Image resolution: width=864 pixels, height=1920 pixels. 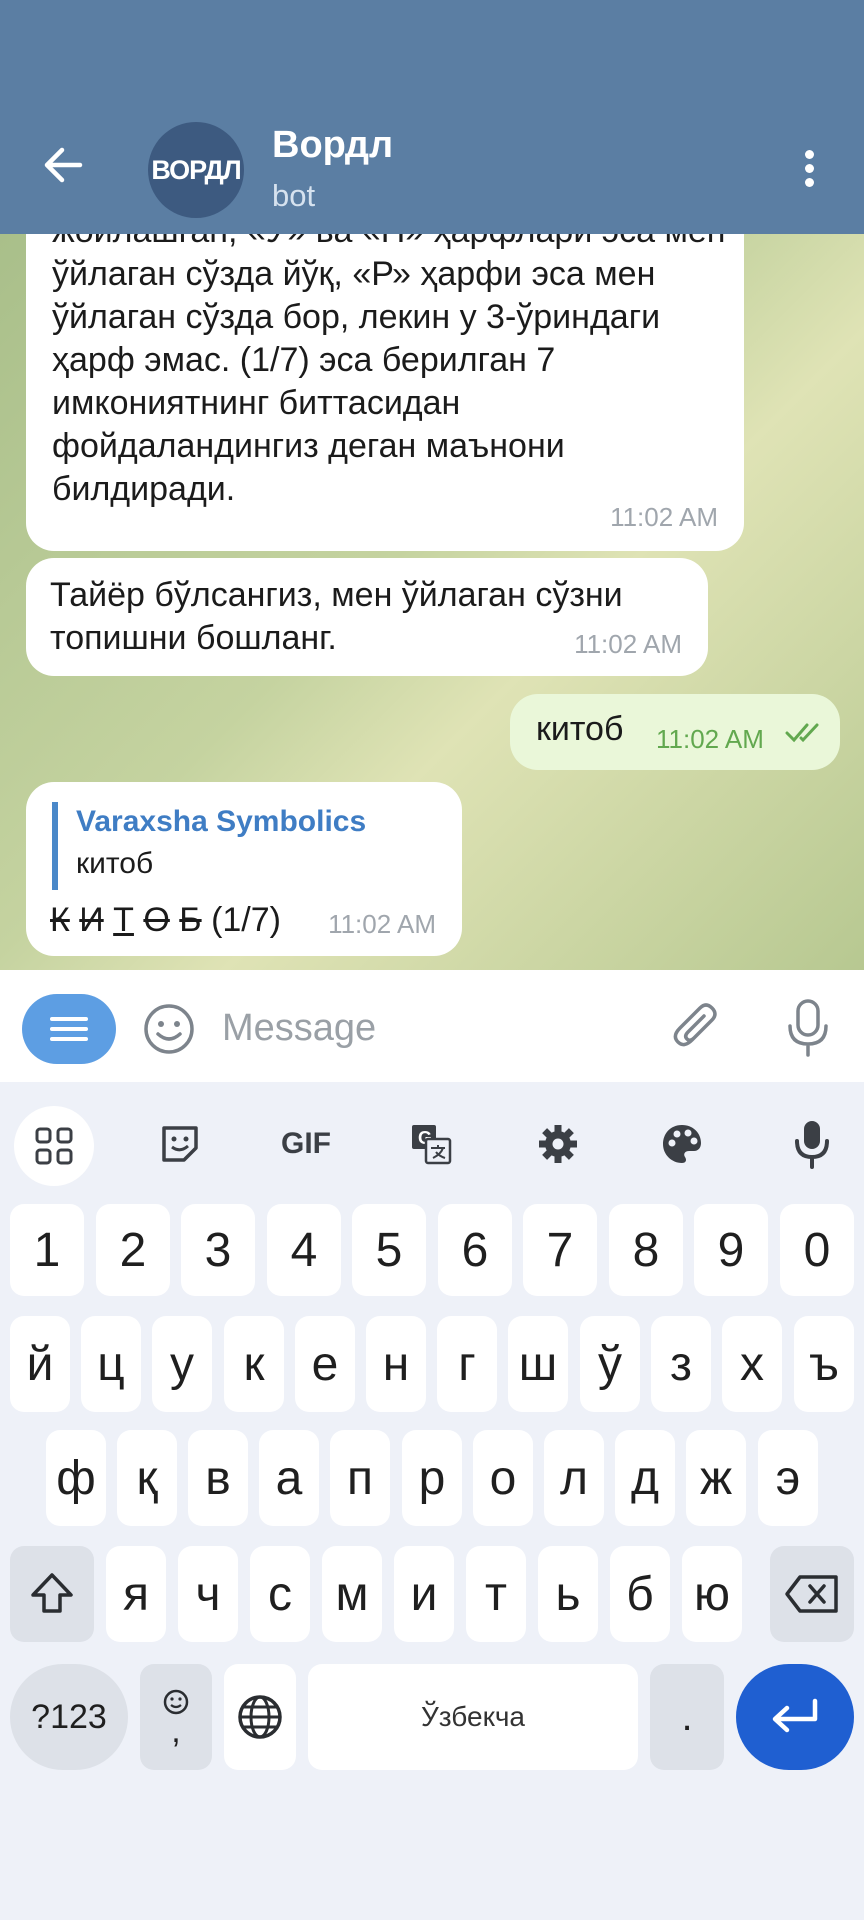 What do you see at coordinates (580, 729) in the screenshot?
I see `message-text: китоб` at bounding box center [580, 729].